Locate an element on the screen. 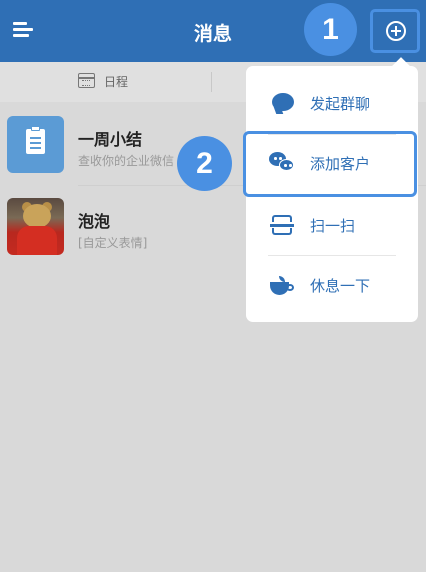  message-preview: [自定义表情] is located at coordinates (113, 243).